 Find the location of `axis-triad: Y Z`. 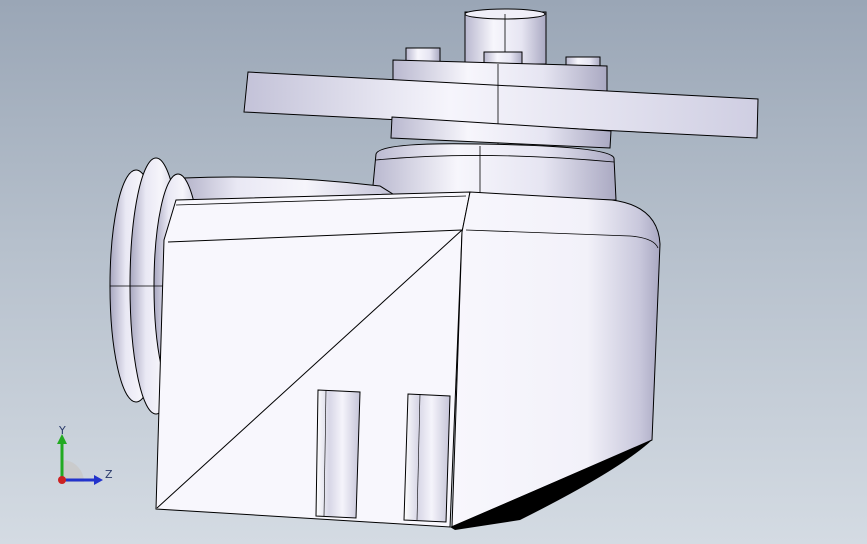

axis-triad: Y Z is located at coordinates (85, 454).